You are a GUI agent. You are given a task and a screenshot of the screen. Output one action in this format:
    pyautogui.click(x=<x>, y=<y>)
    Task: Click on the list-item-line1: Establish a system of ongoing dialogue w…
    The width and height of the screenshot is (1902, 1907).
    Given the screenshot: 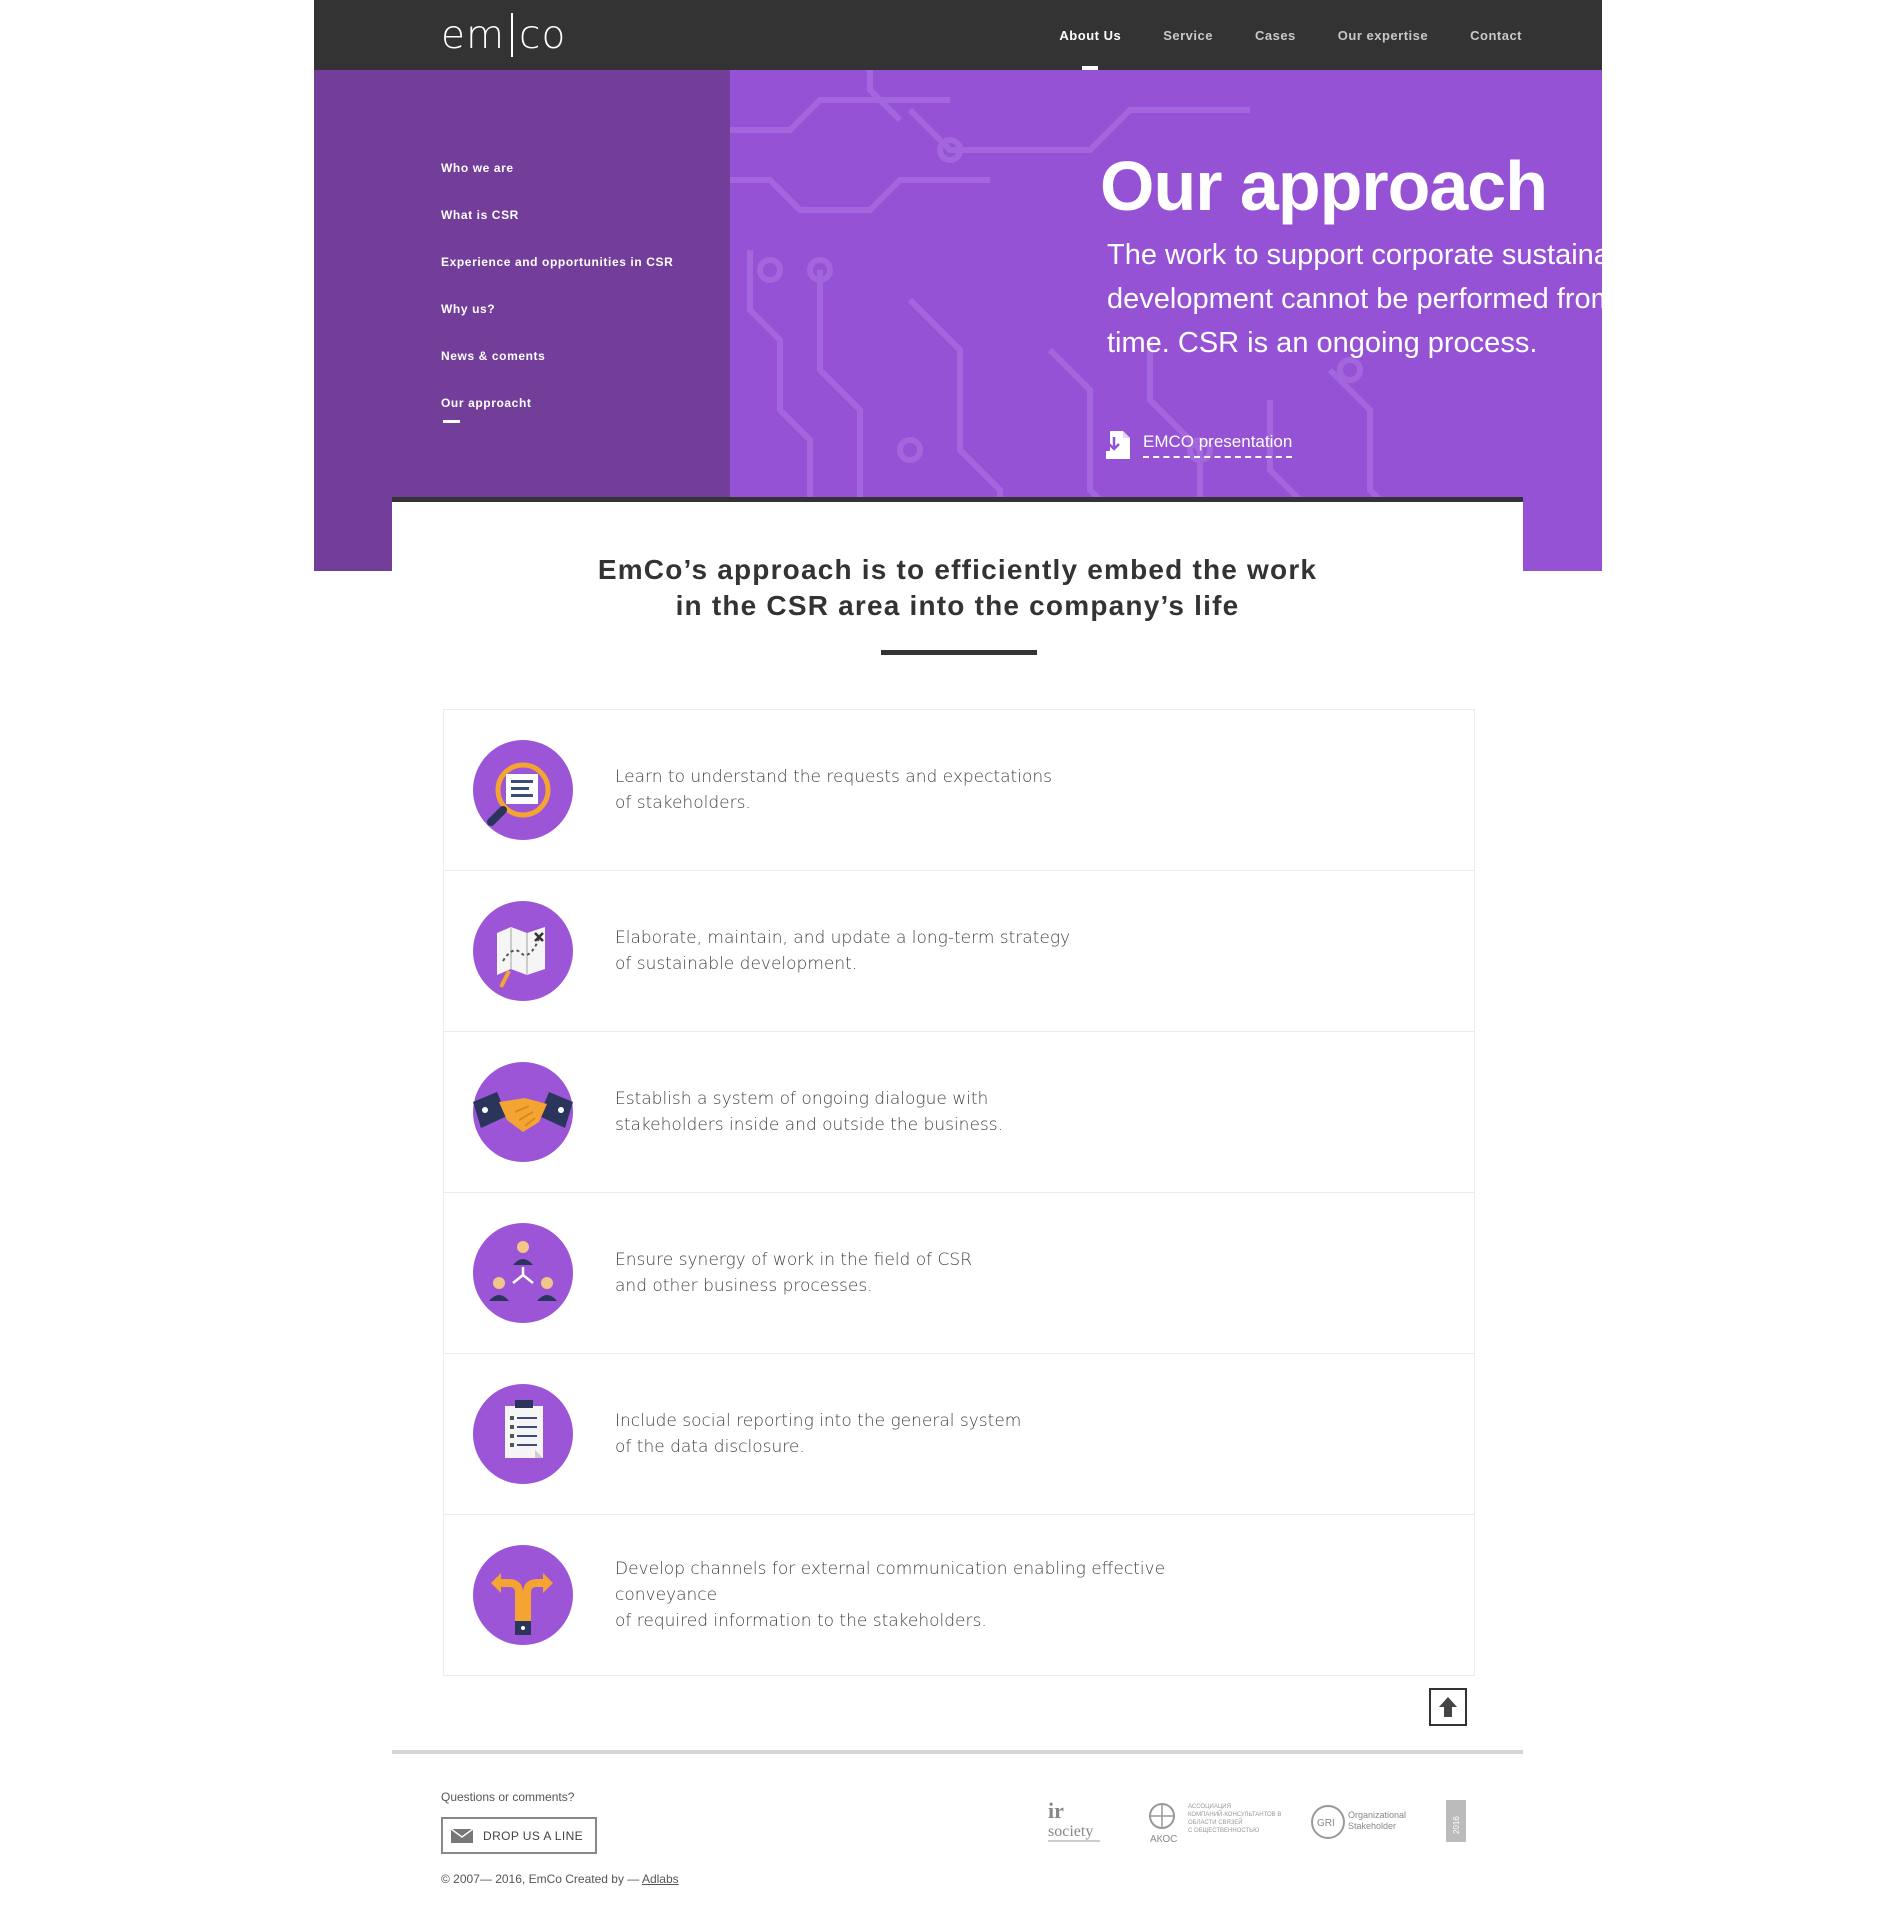 What is the action you would take?
    pyautogui.click(x=802, y=1099)
    